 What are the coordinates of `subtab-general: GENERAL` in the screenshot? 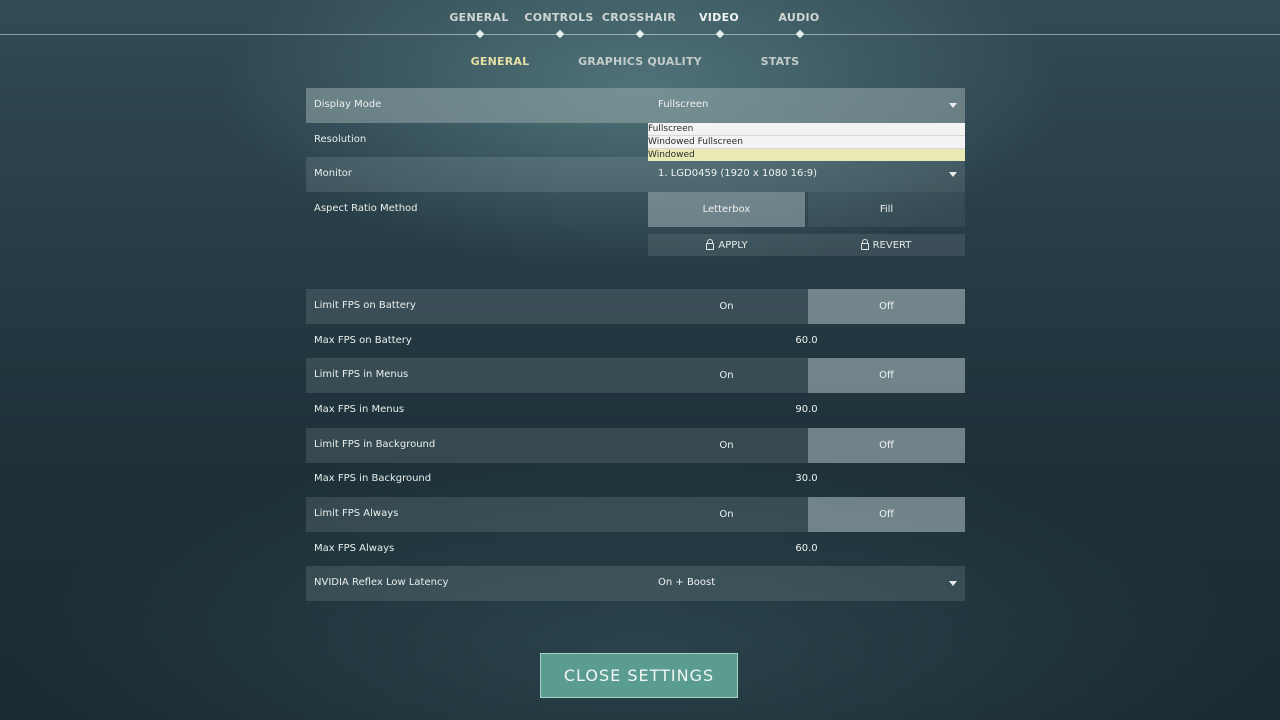 It's located at (500, 61).